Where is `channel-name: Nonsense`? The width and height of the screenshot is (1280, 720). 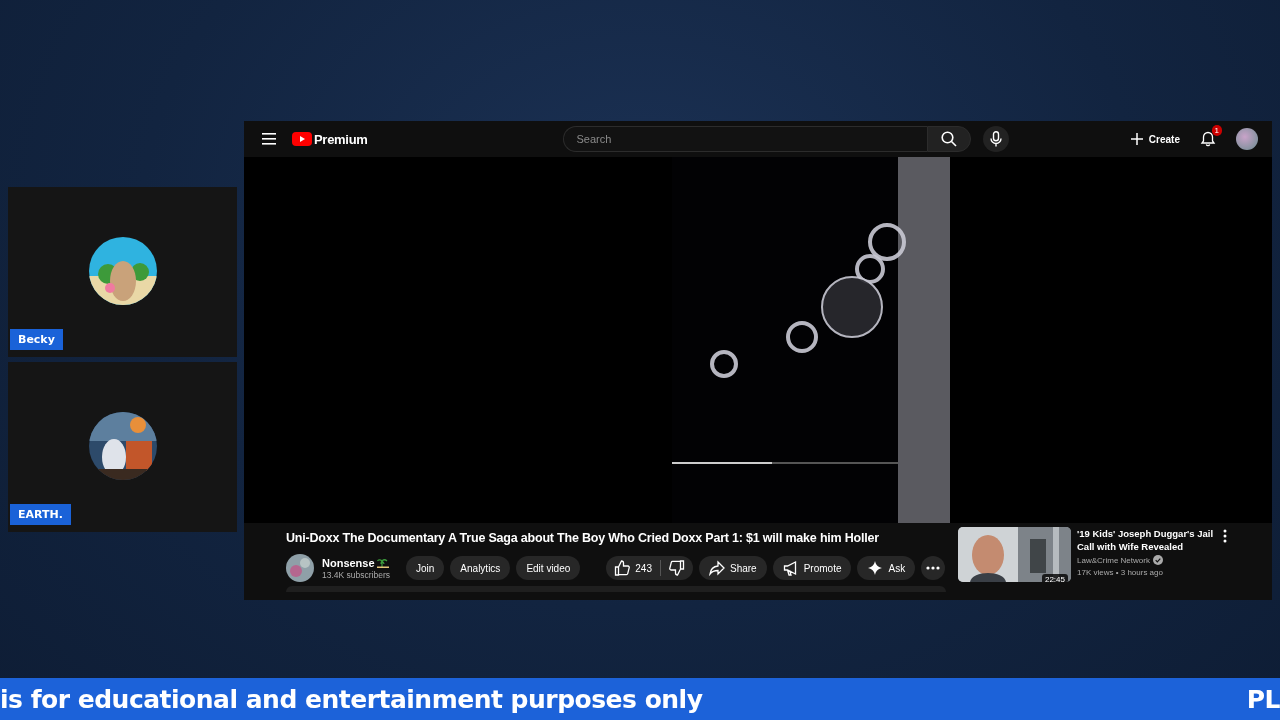
channel-name: Nonsense is located at coordinates (348, 562).